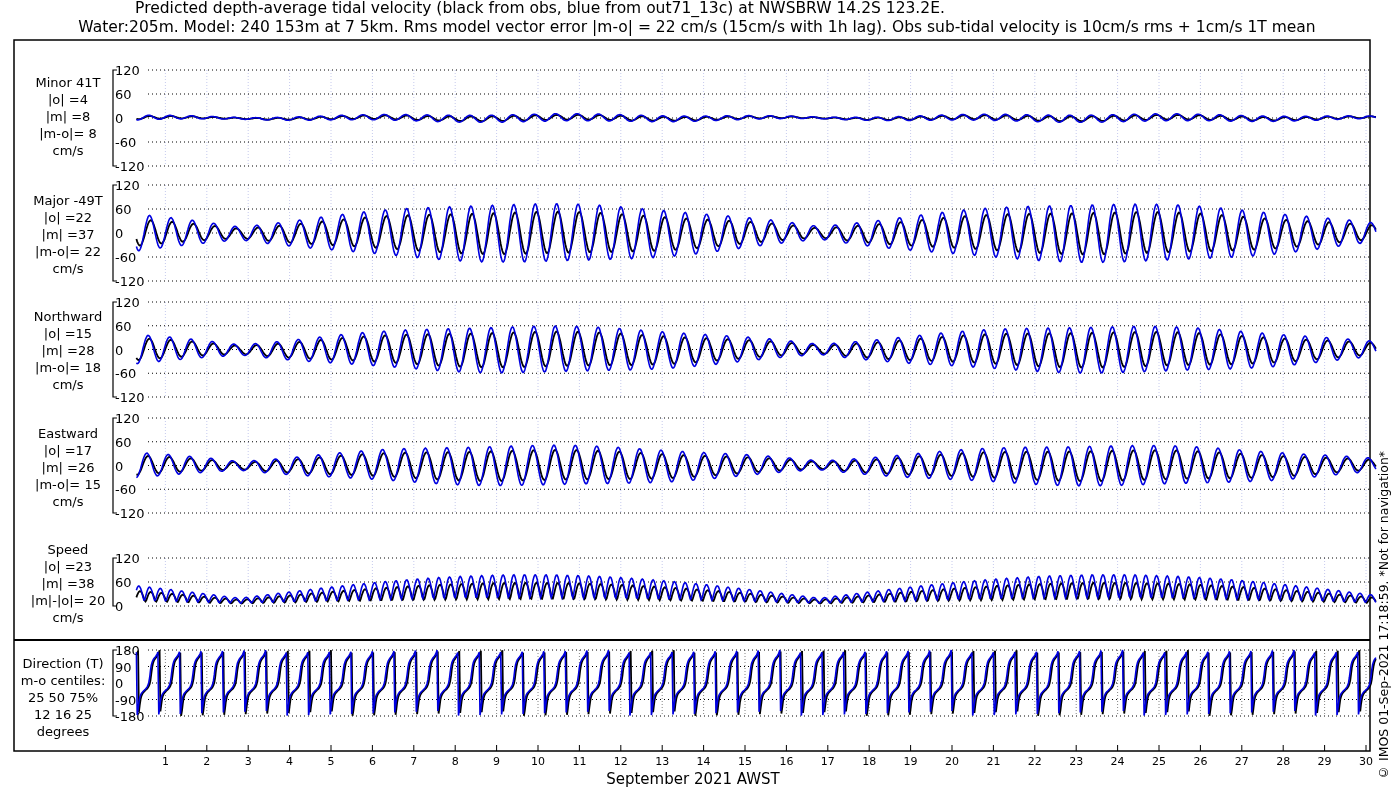 The width and height of the screenshot is (1400, 800). What do you see at coordinates (1283, 761) in the screenshot?
I see `x-tick-label: 28` at bounding box center [1283, 761].